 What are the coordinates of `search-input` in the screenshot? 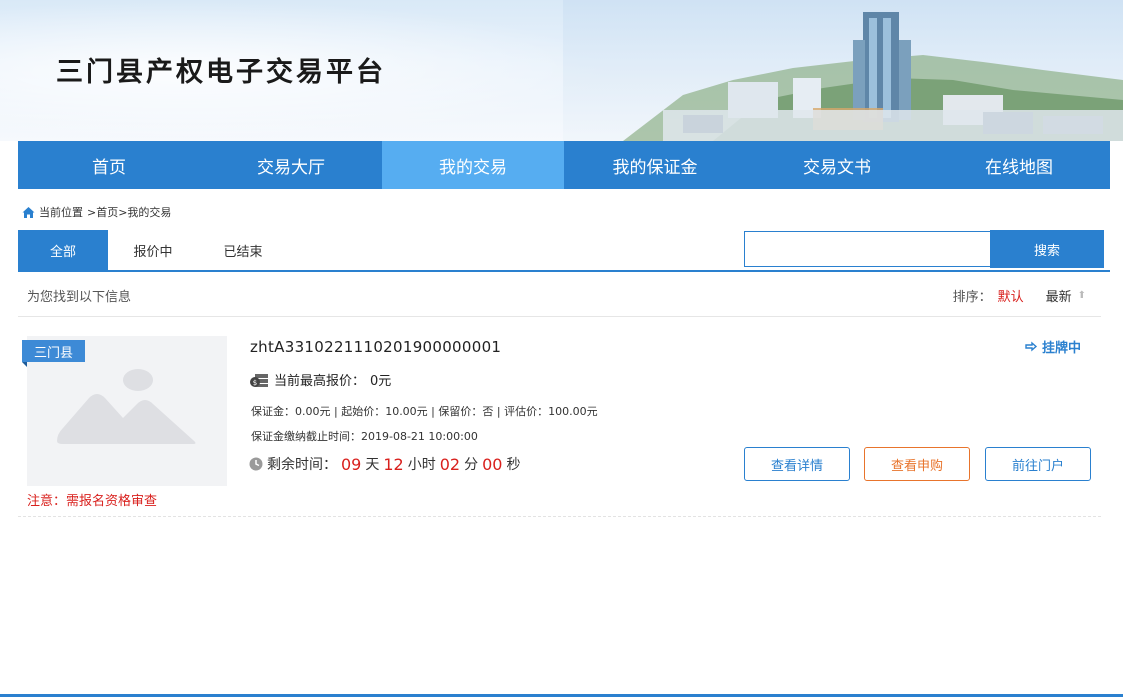 It's located at (867, 249).